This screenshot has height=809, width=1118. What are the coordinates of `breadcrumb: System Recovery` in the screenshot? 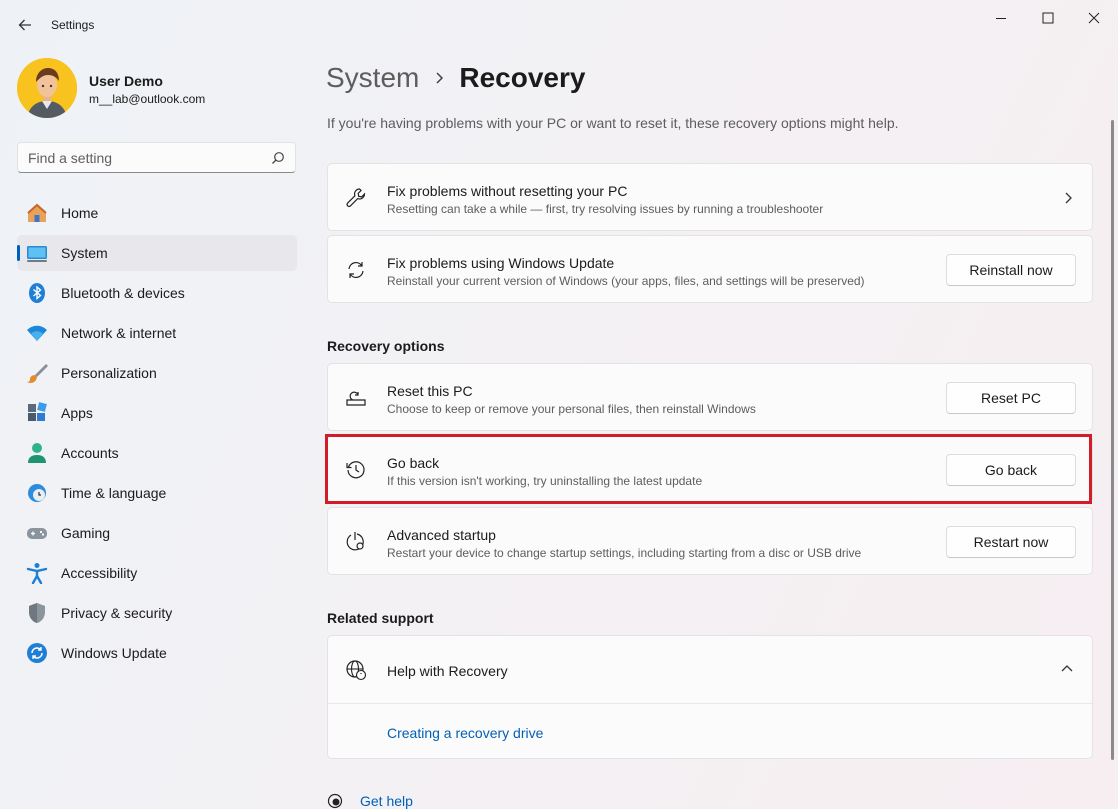 It's located at (455, 78).